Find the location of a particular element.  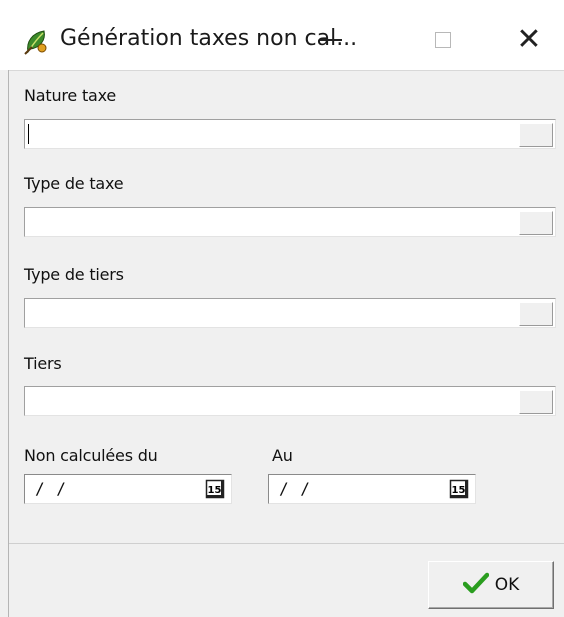

tiers-input is located at coordinates (290, 401).